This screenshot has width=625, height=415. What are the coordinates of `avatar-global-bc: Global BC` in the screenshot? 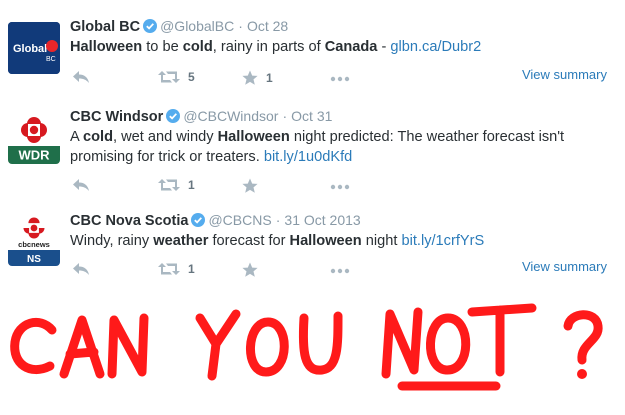 It's located at (34, 48).